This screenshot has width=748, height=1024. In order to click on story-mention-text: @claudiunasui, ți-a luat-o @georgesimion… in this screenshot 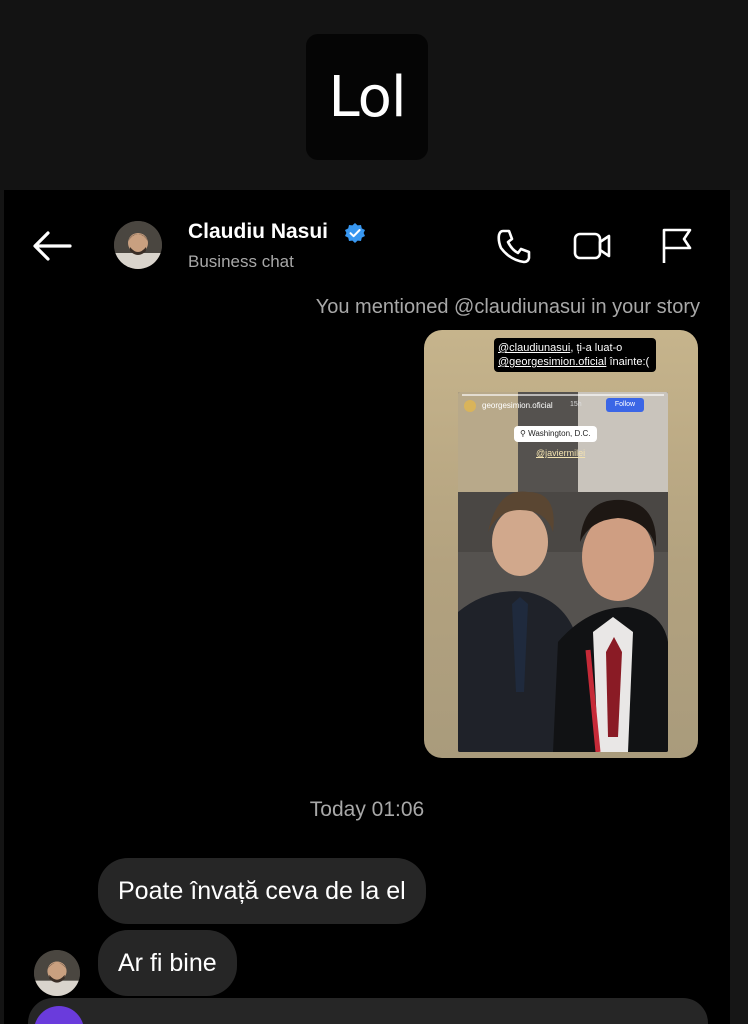, I will do `click(575, 355)`.